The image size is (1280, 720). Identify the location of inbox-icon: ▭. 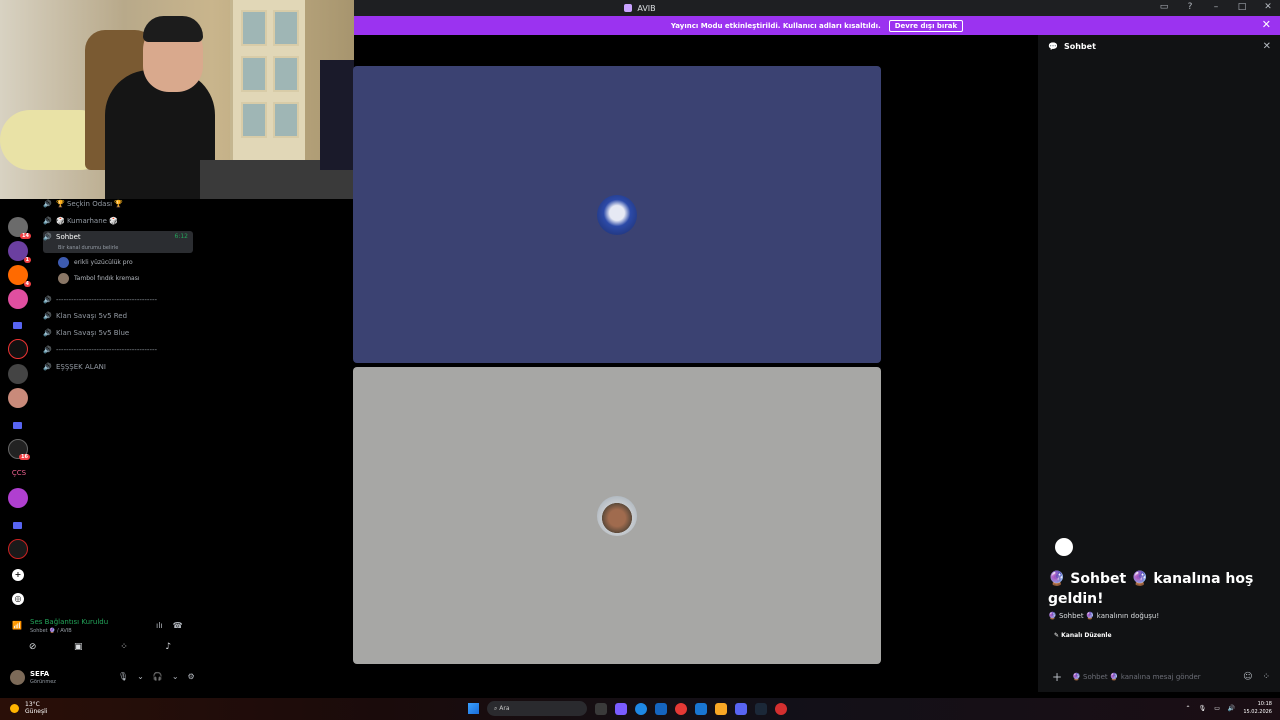
(1164, 7).